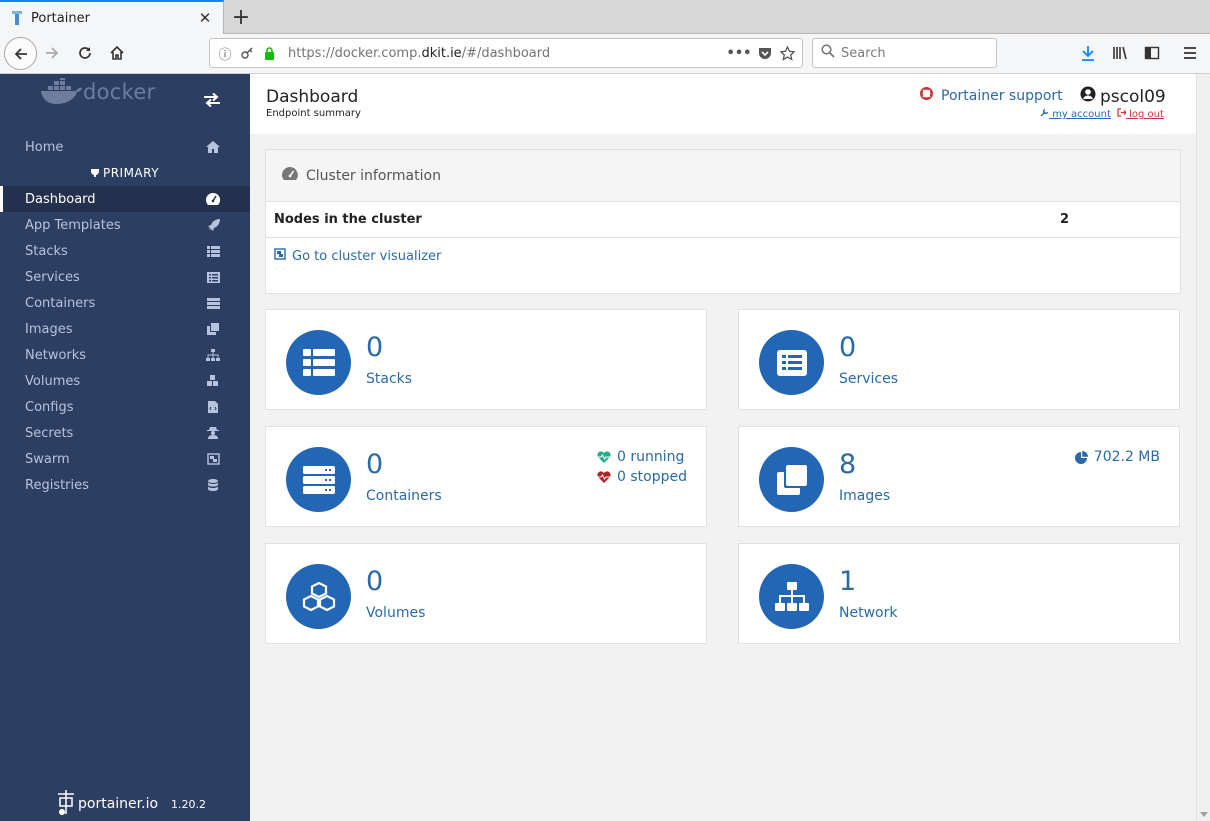 The image size is (1210, 821). What do you see at coordinates (642, 467) in the screenshot?
I see `containers-status: 0 running 0 stopped` at bounding box center [642, 467].